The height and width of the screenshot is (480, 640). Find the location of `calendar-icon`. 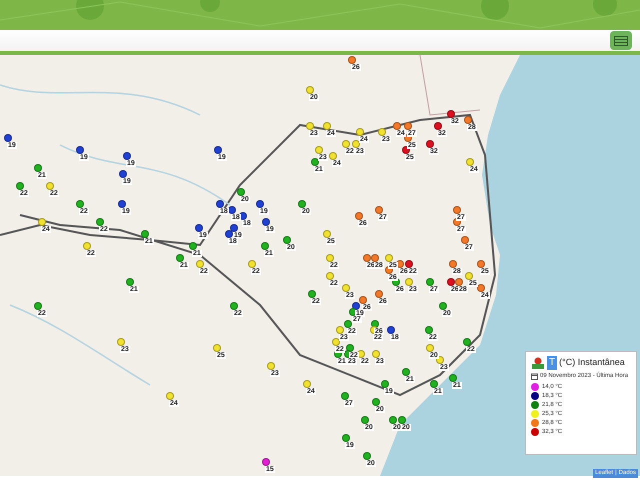

calendar-icon is located at coordinates (534, 376).